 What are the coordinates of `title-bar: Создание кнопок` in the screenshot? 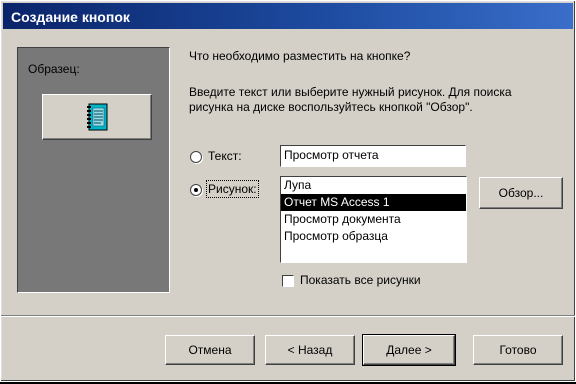 It's located at (288, 16).